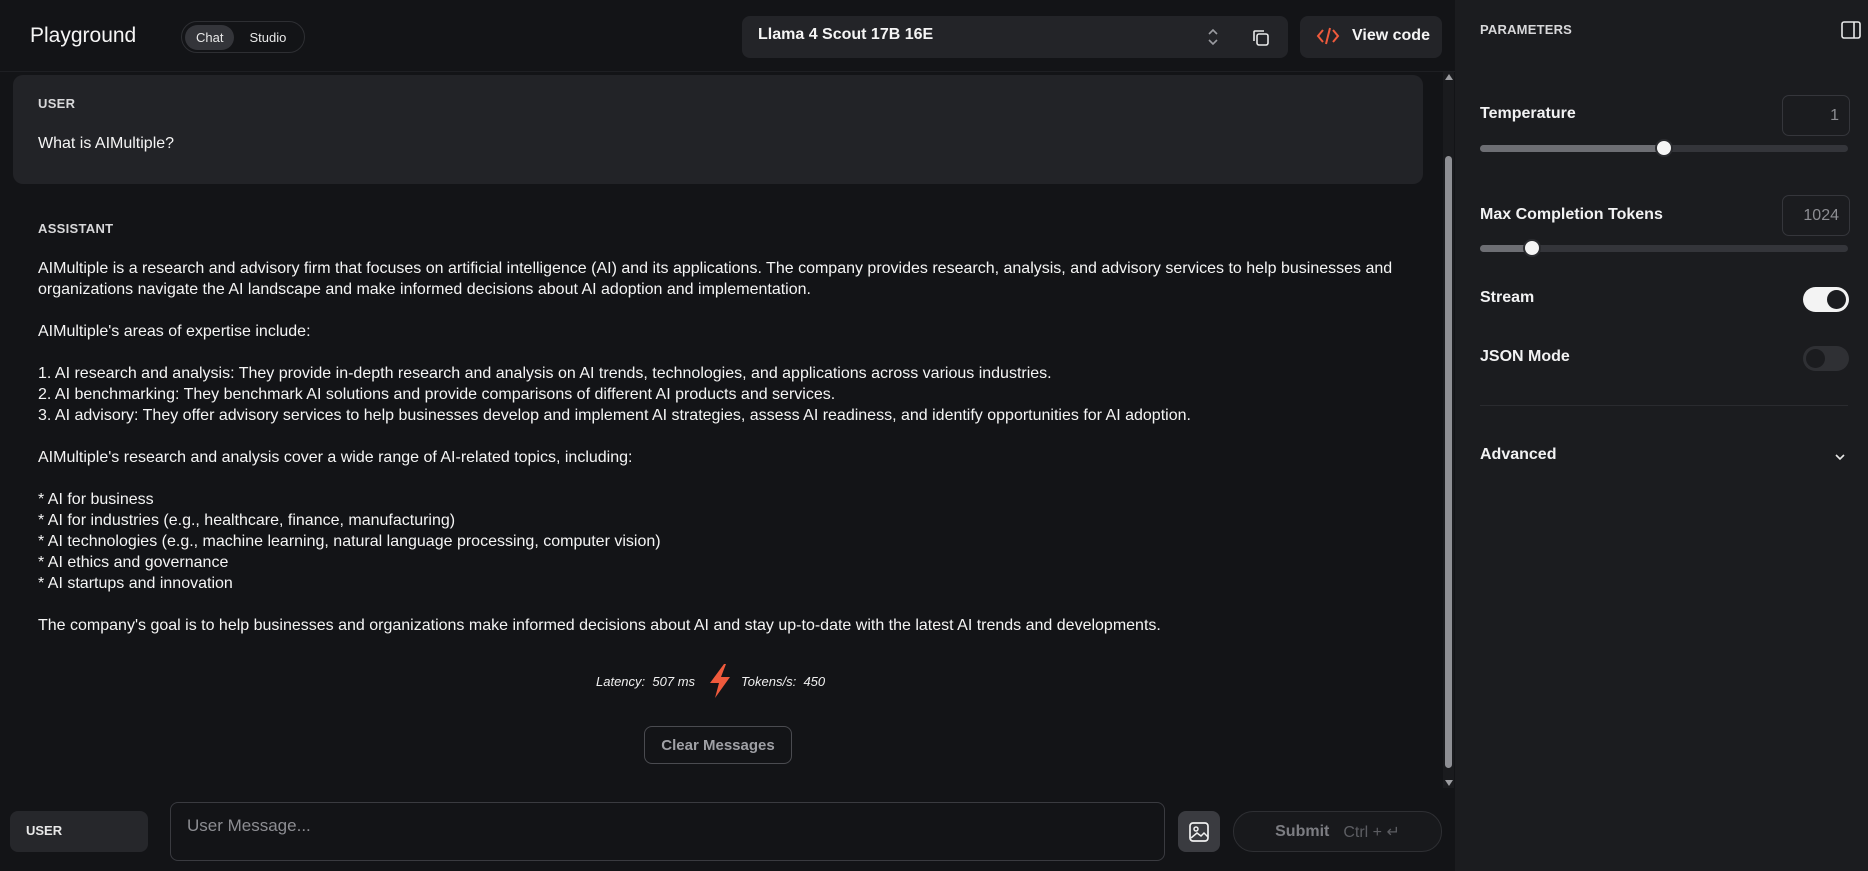 The height and width of the screenshot is (871, 1868). I want to click on max-tokens-label: Max Completion Tokens, so click(1571, 214).